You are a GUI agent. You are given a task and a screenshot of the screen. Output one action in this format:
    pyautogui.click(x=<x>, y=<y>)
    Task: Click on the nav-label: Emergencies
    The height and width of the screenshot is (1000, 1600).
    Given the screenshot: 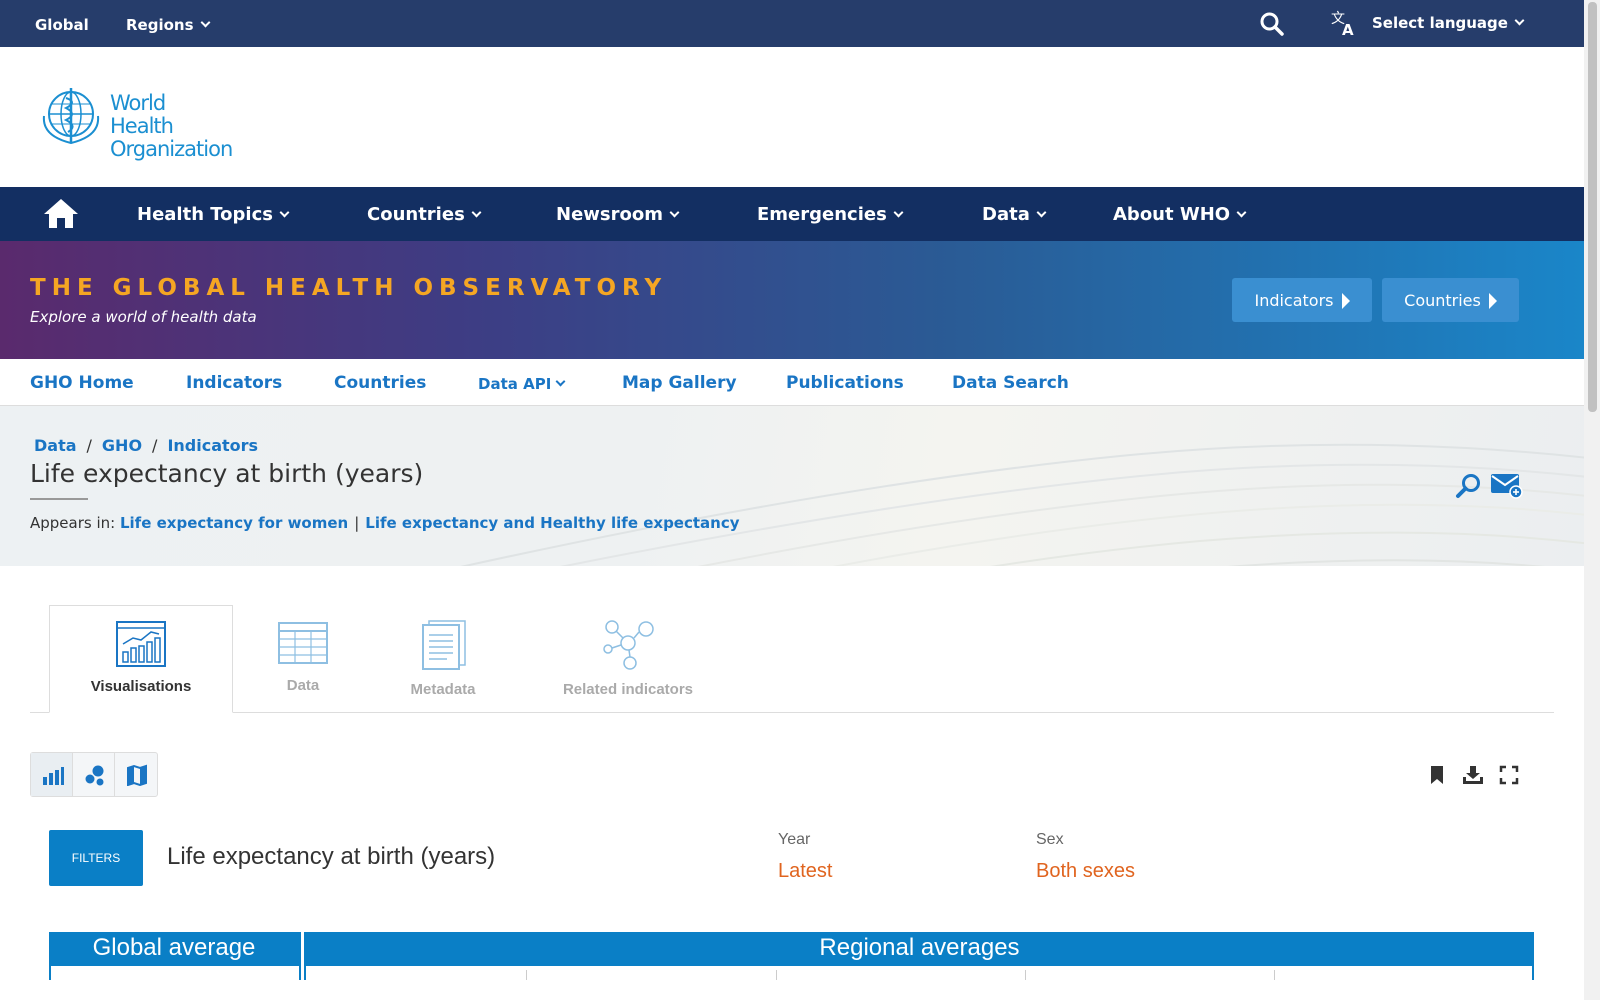 What is the action you would take?
    pyautogui.click(x=822, y=214)
    